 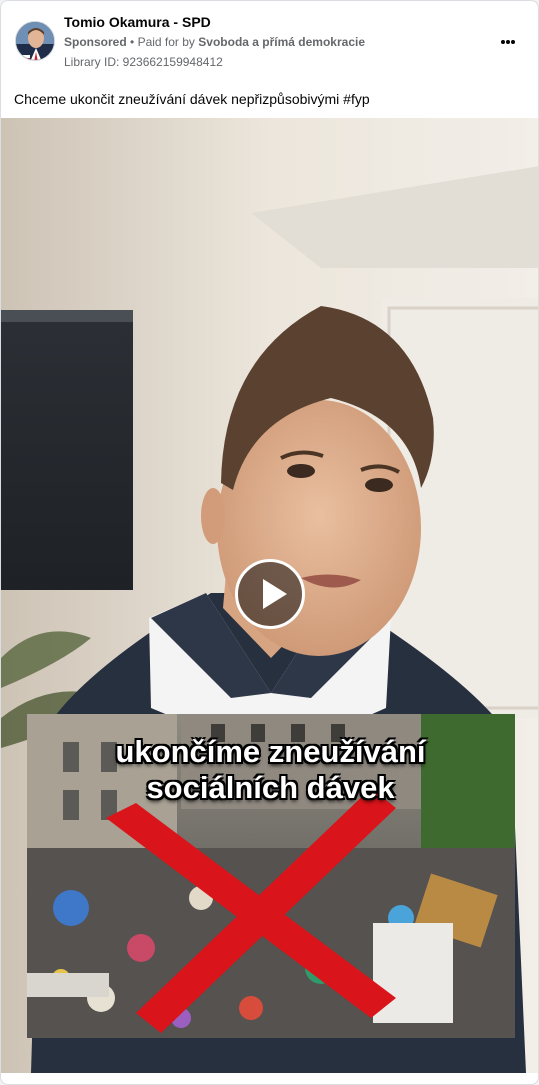 What do you see at coordinates (166, 42) in the screenshot?
I see `paid-for-prefix: Paid for by` at bounding box center [166, 42].